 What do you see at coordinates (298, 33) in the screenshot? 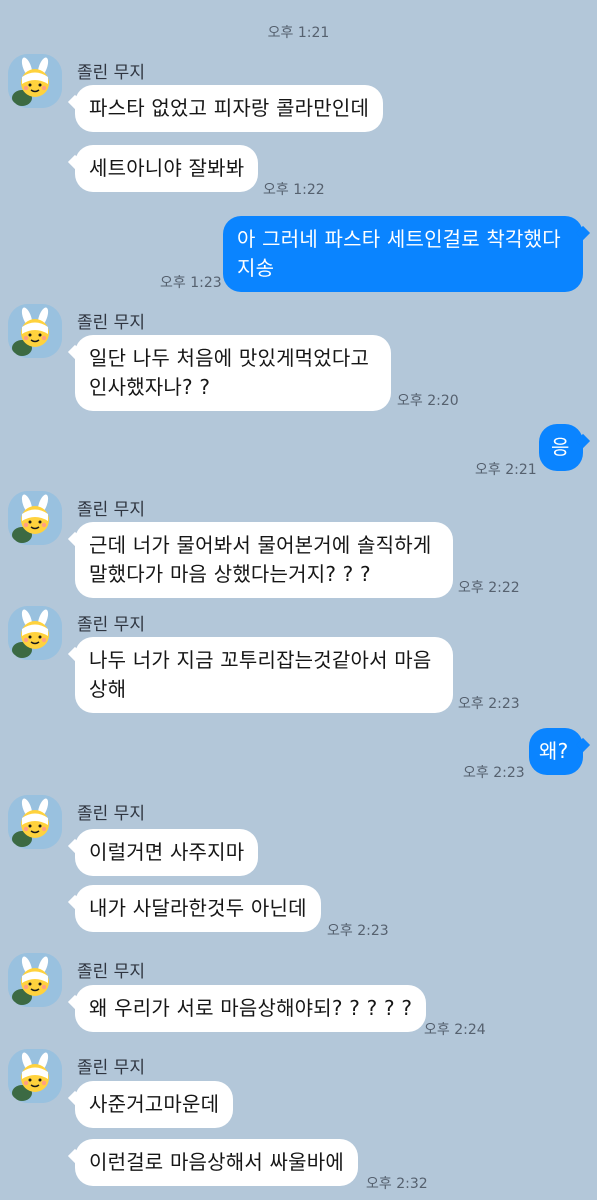
I see `date-time-separator: 오후 1:21` at bounding box center [298, 33].